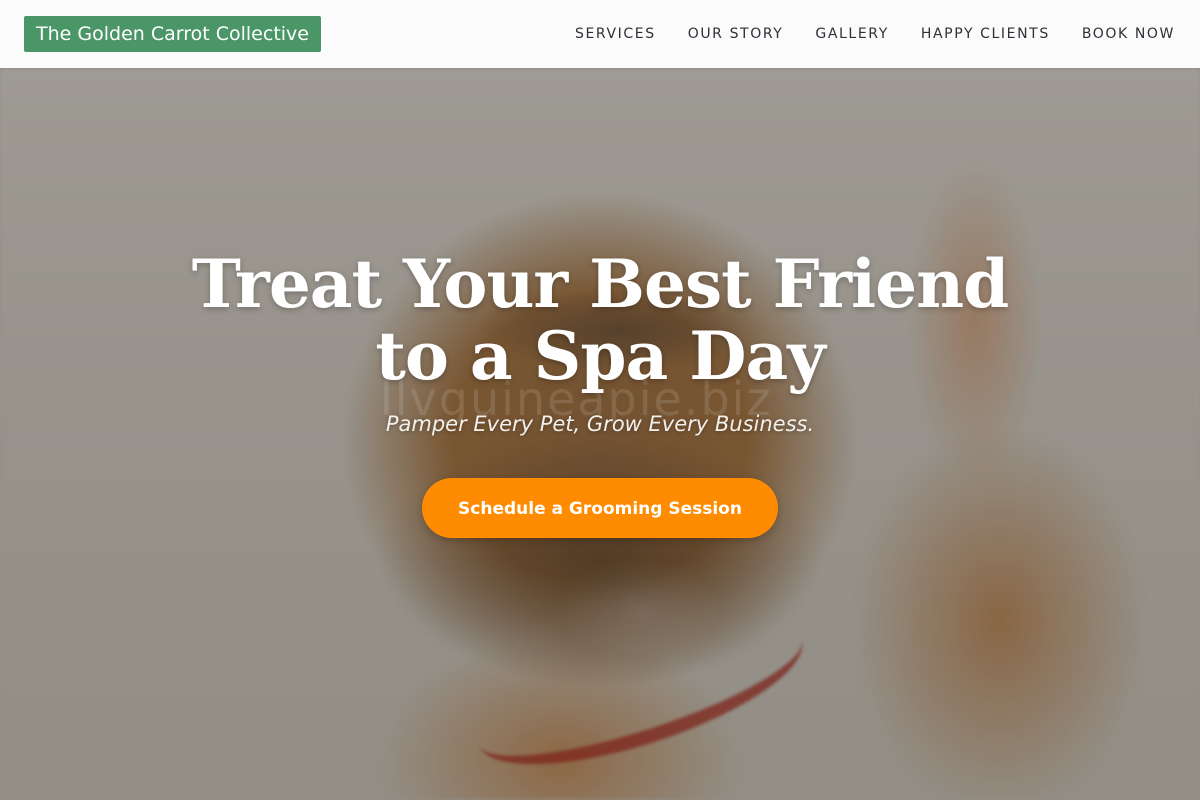  I want to click on schedule-grooming-button: Schedule a Grooming Session, so click(600, 508).